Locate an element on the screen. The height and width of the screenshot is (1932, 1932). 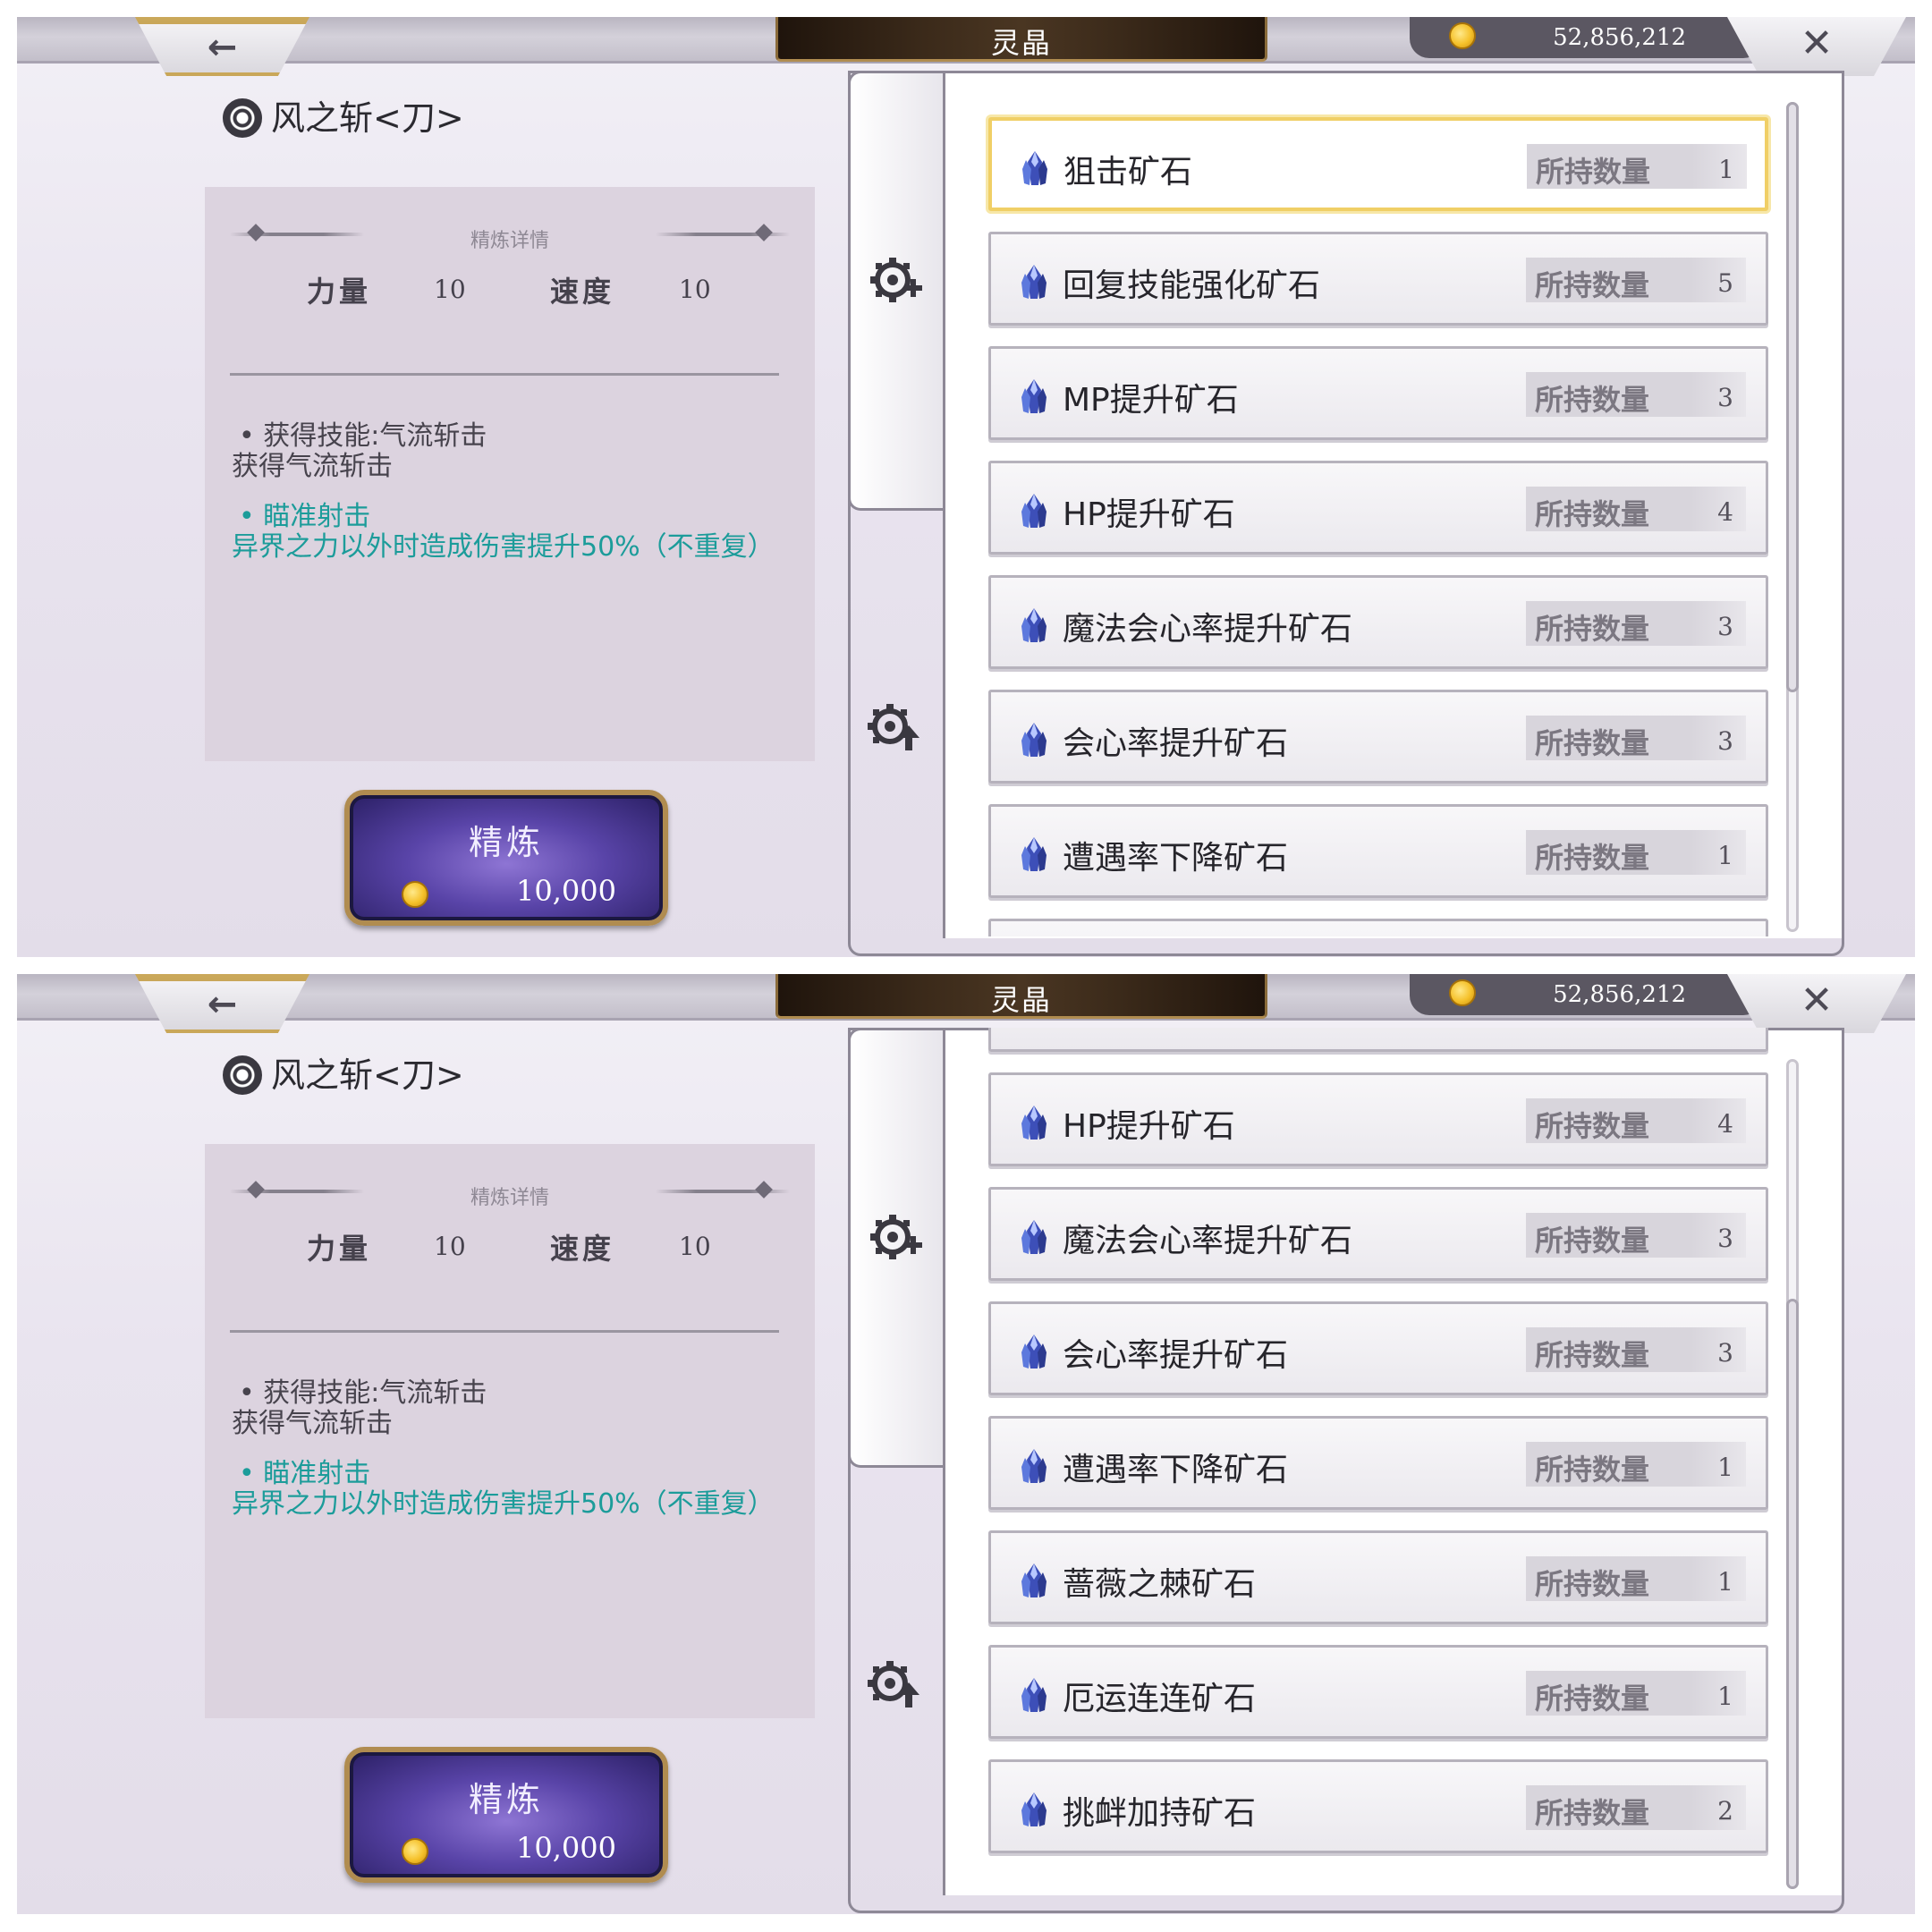
quantity-value: 2 is located at coordinates (1725, 1811).